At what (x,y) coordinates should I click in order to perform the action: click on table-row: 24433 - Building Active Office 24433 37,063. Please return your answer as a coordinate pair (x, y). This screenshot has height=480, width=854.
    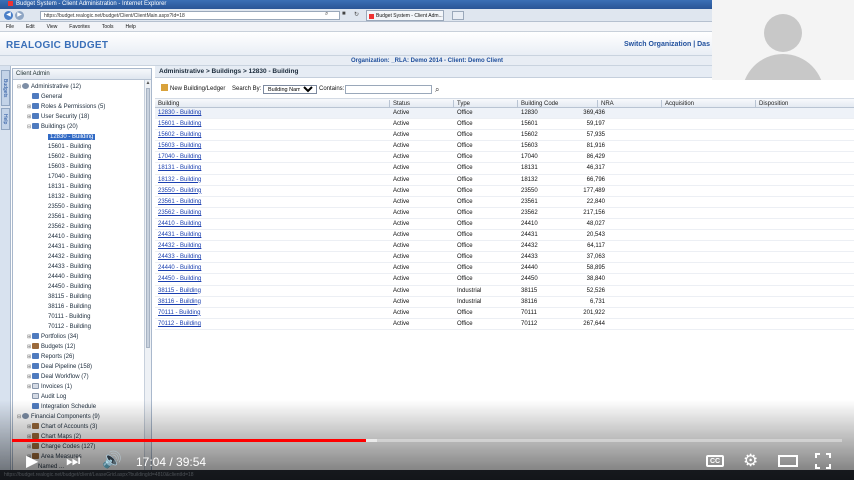
    Looking at the image, I should click on (504, 258).